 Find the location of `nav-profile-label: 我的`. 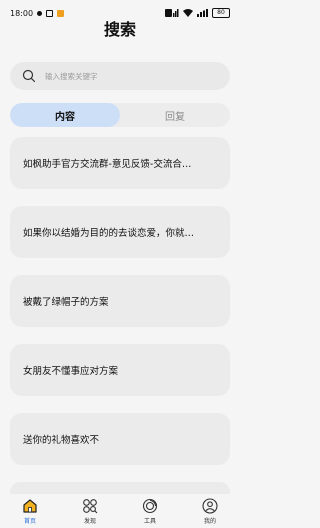

nav-profile-label: 我的 is located at coordinates (209, 521).